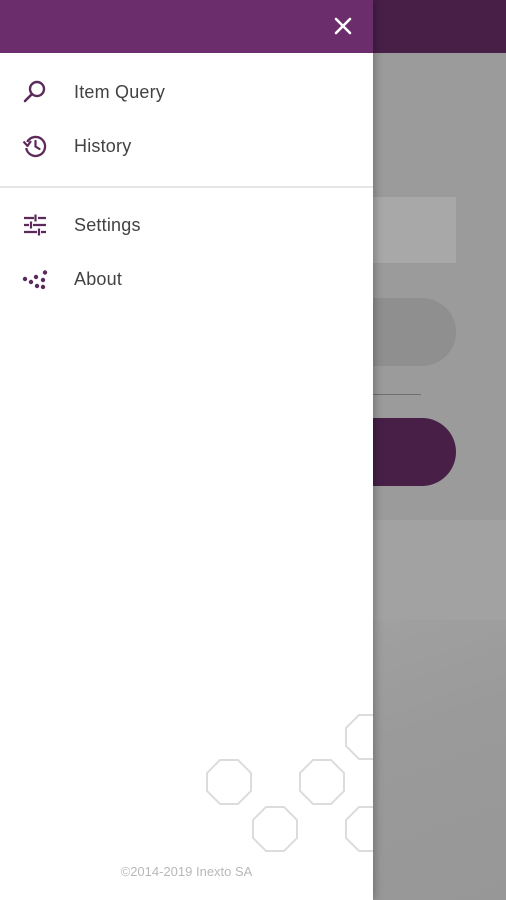  I want to click on menu-item-item-query: Item Query, so click(186, 92).